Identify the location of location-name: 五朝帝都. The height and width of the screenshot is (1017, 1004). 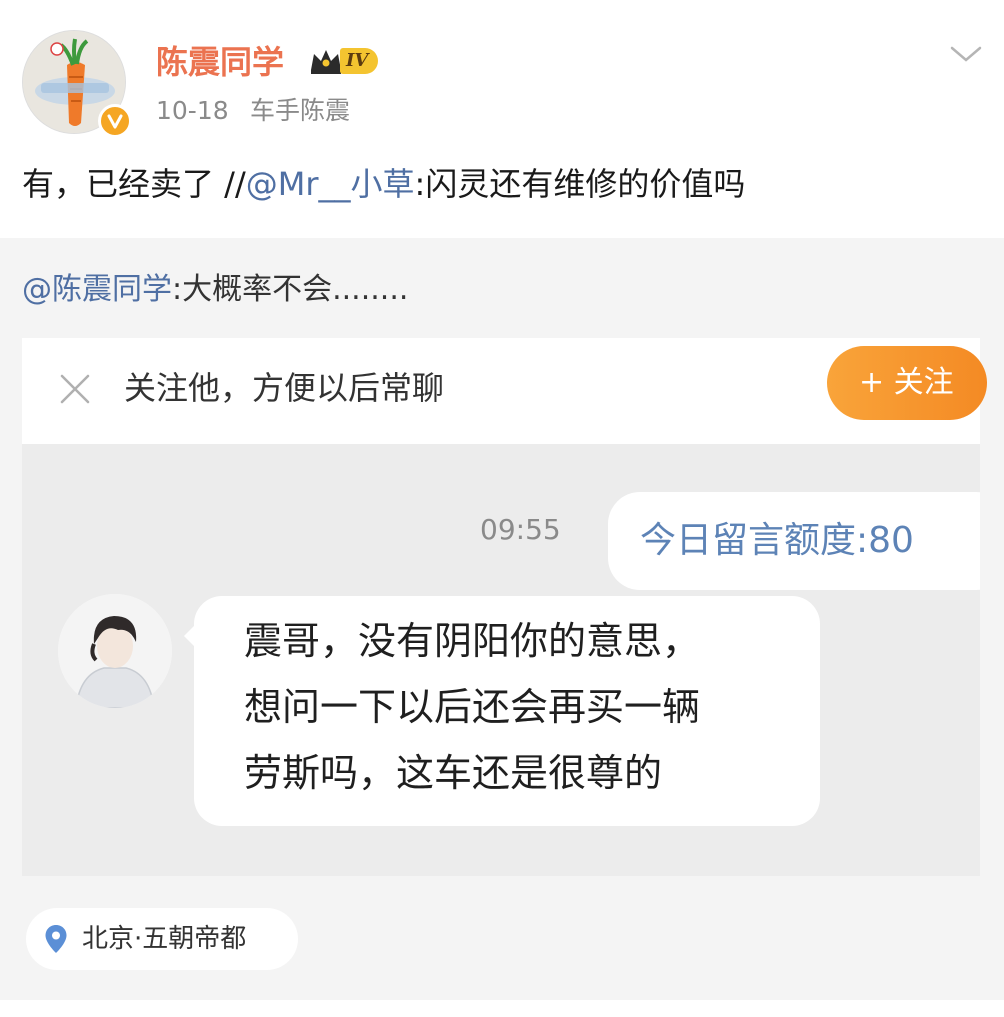
(194, 939).